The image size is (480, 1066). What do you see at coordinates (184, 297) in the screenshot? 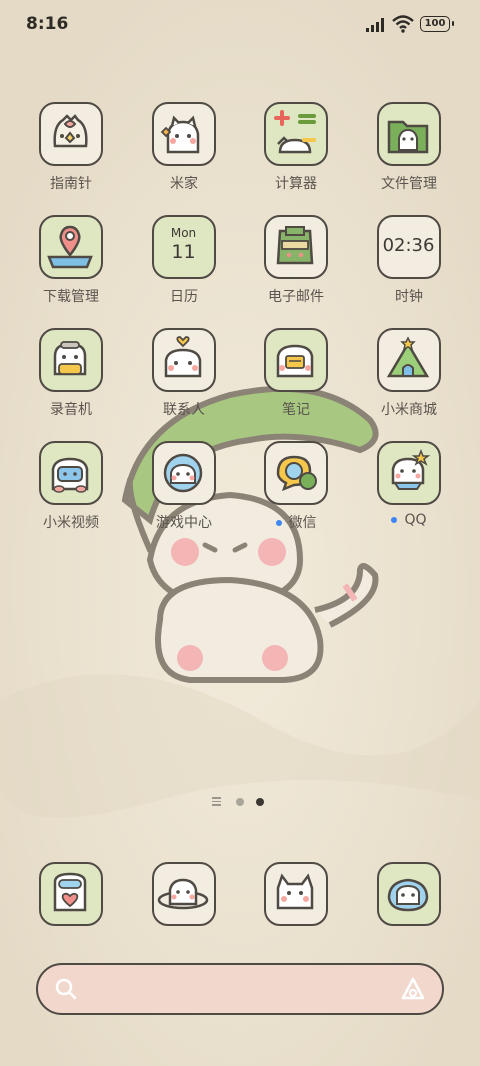
I see `app-label: 日历` at bounding box center [184, 297].